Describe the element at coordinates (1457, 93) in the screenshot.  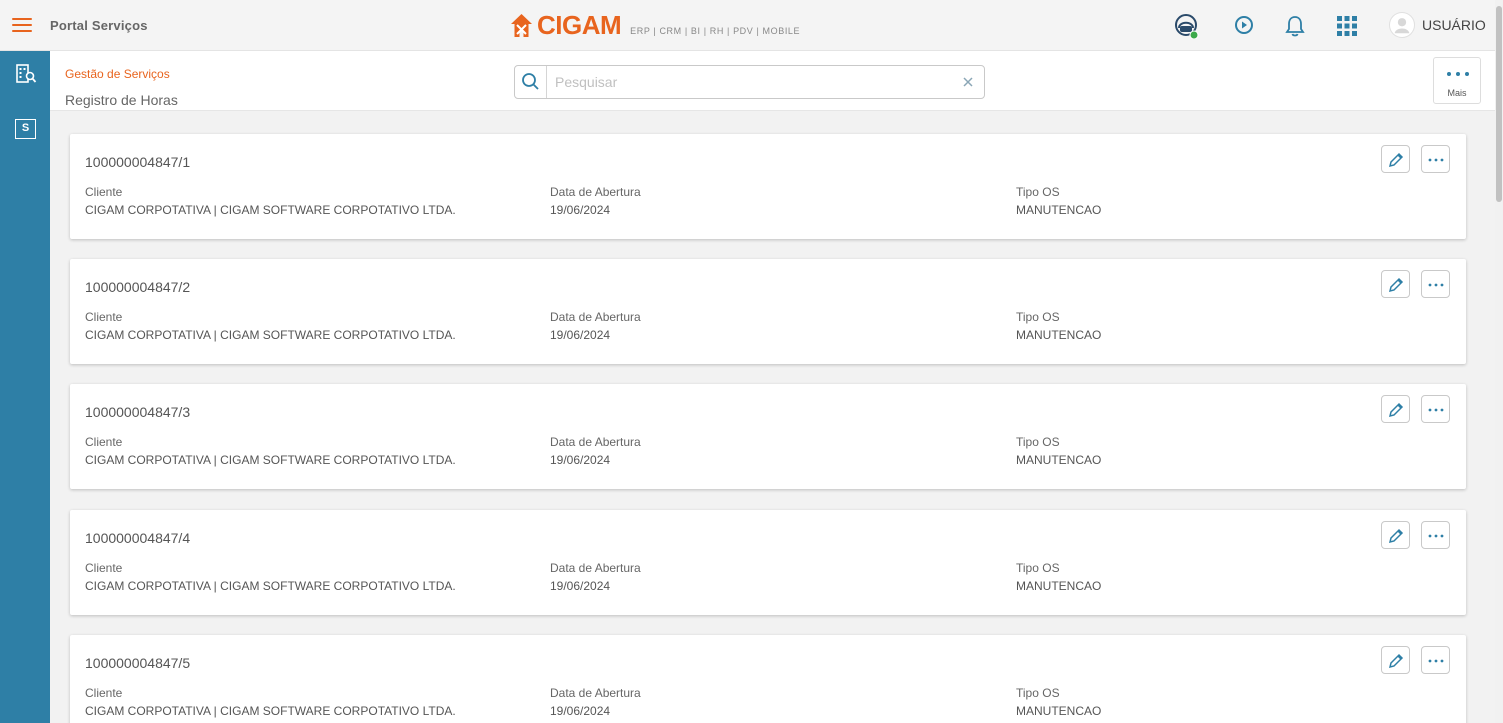
I see `more-label: Mais` at that location.